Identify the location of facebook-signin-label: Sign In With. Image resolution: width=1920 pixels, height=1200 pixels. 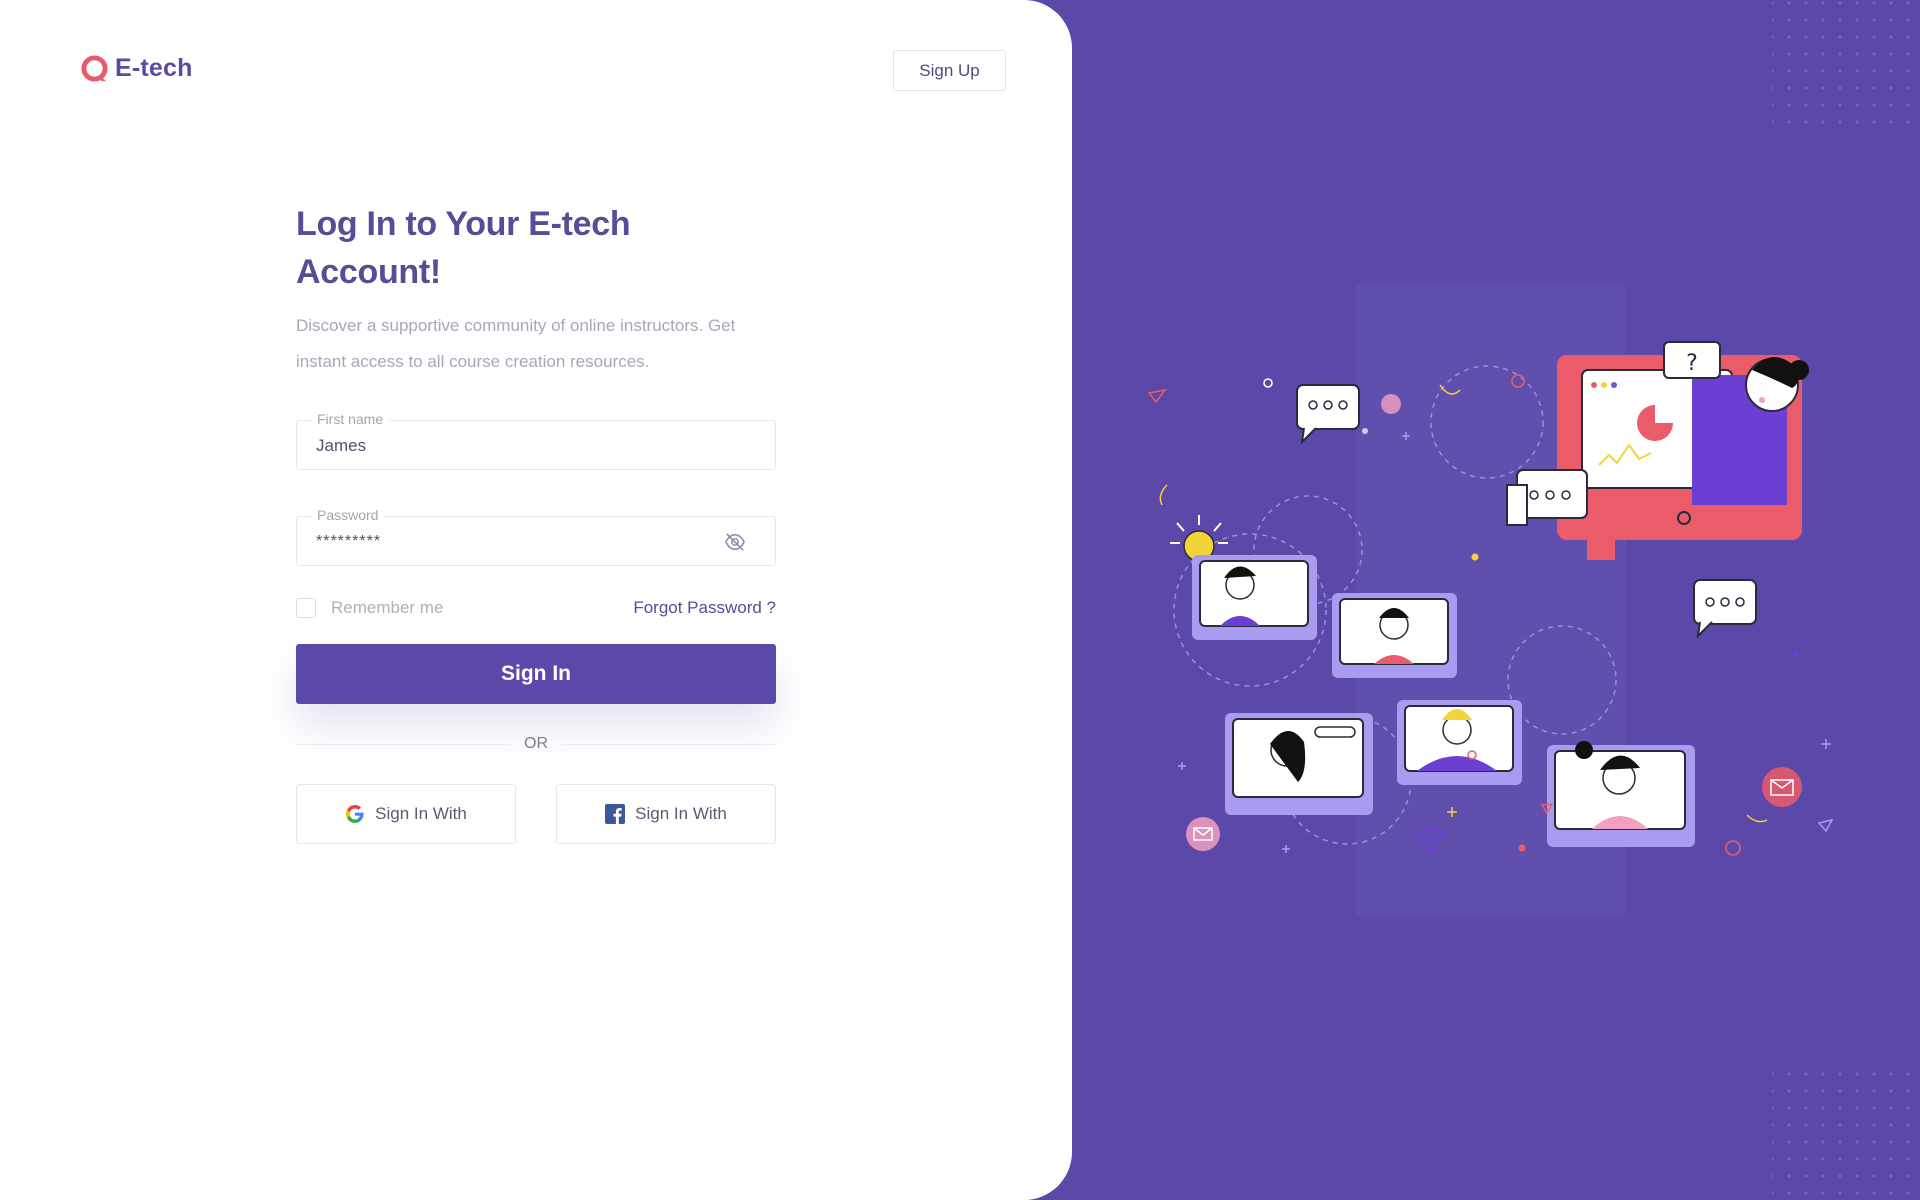
(681, 813).